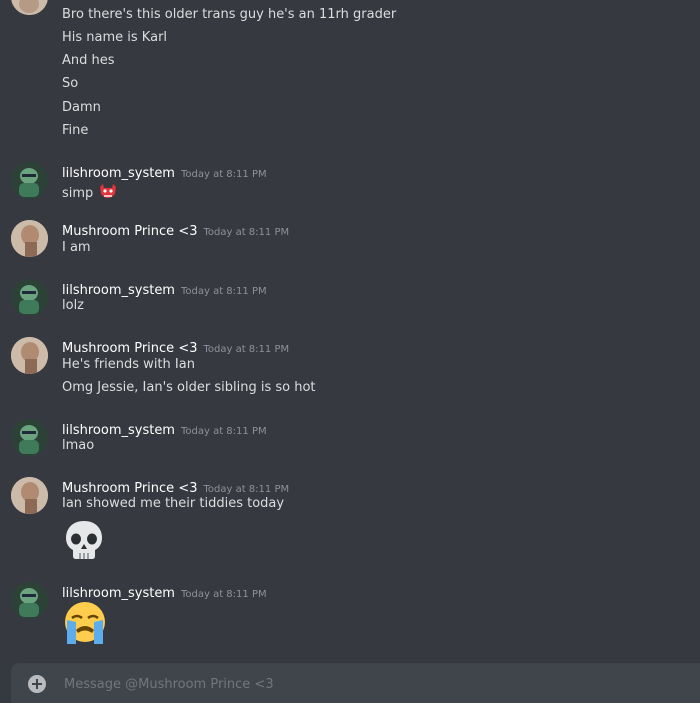  Describe the element at coordinates (37, 684) in the screenshot. I see `add-attachment-icon` at that location.